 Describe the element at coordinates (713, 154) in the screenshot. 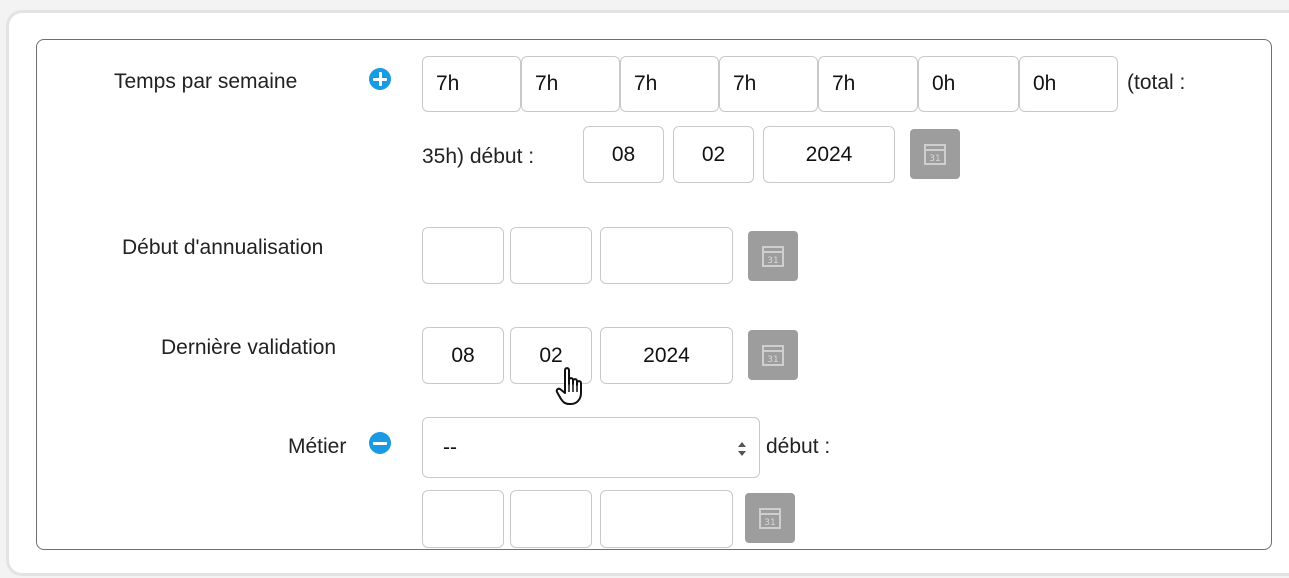

I see `weekly-start-month-input: 02` at that location.